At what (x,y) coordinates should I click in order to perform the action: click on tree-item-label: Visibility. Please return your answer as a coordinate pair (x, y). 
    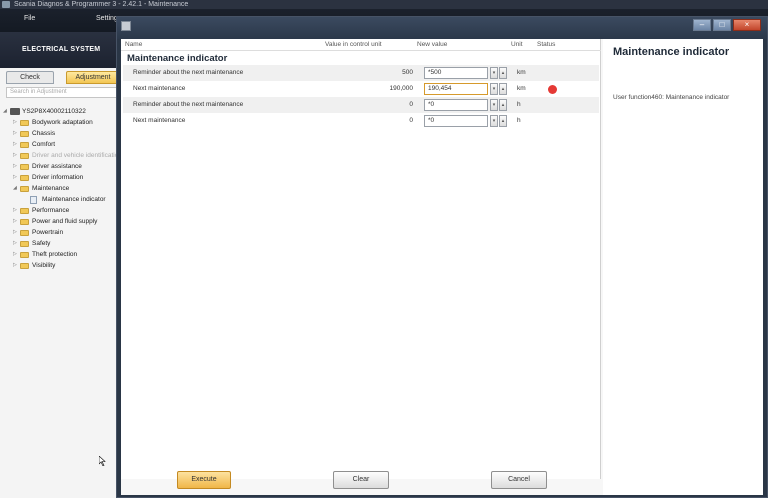
    Looking at the image, I should click on (44, 265).